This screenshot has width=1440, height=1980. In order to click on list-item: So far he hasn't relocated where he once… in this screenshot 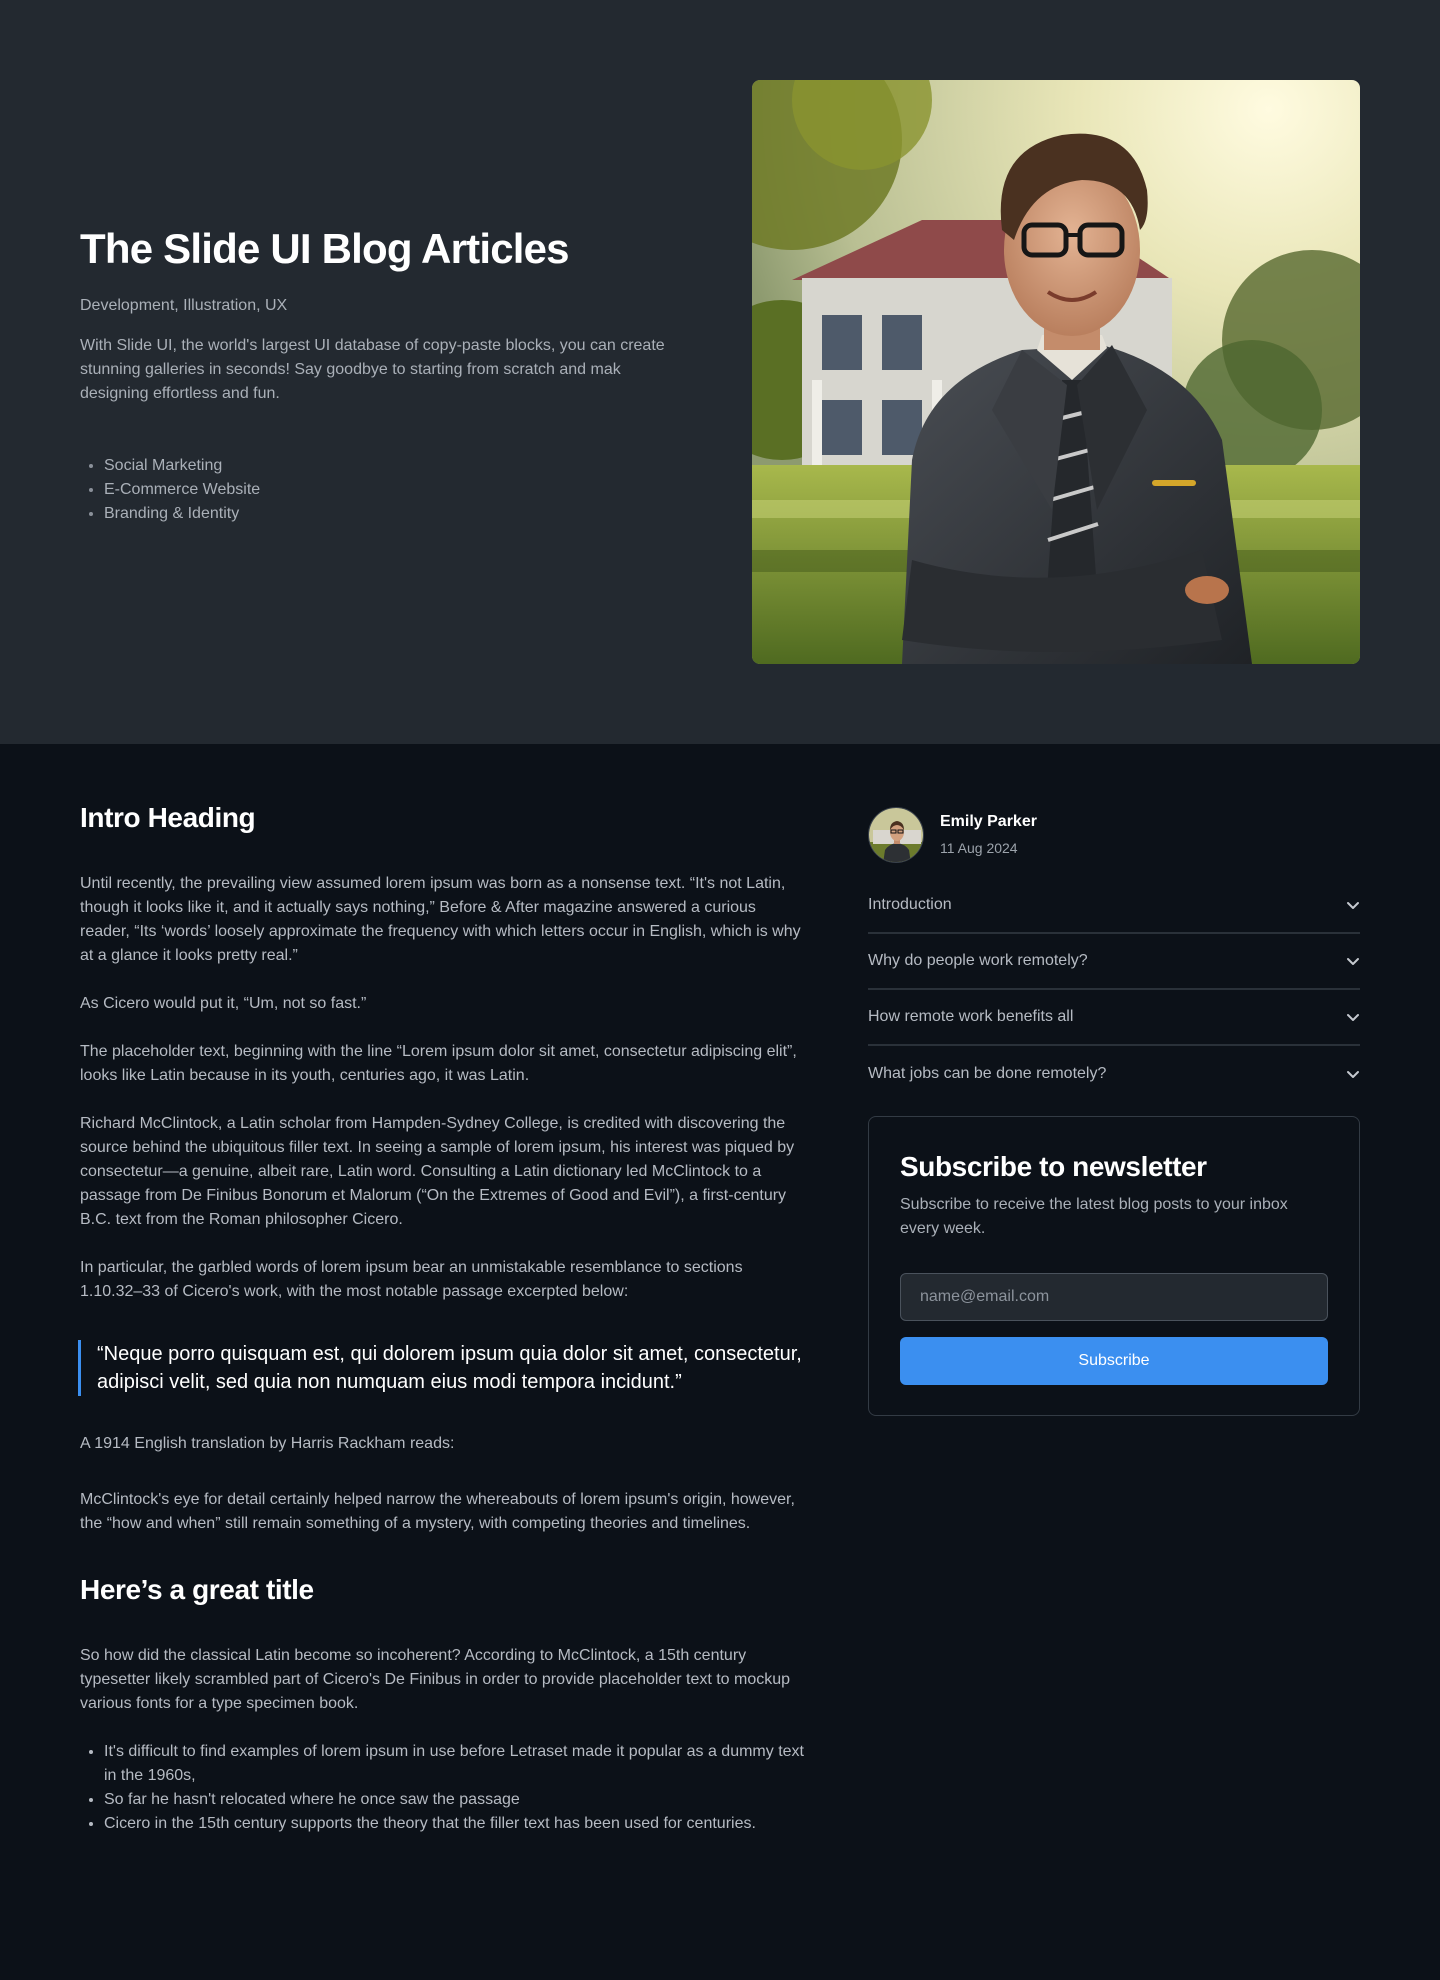, I will do `click(454, 1800)`.